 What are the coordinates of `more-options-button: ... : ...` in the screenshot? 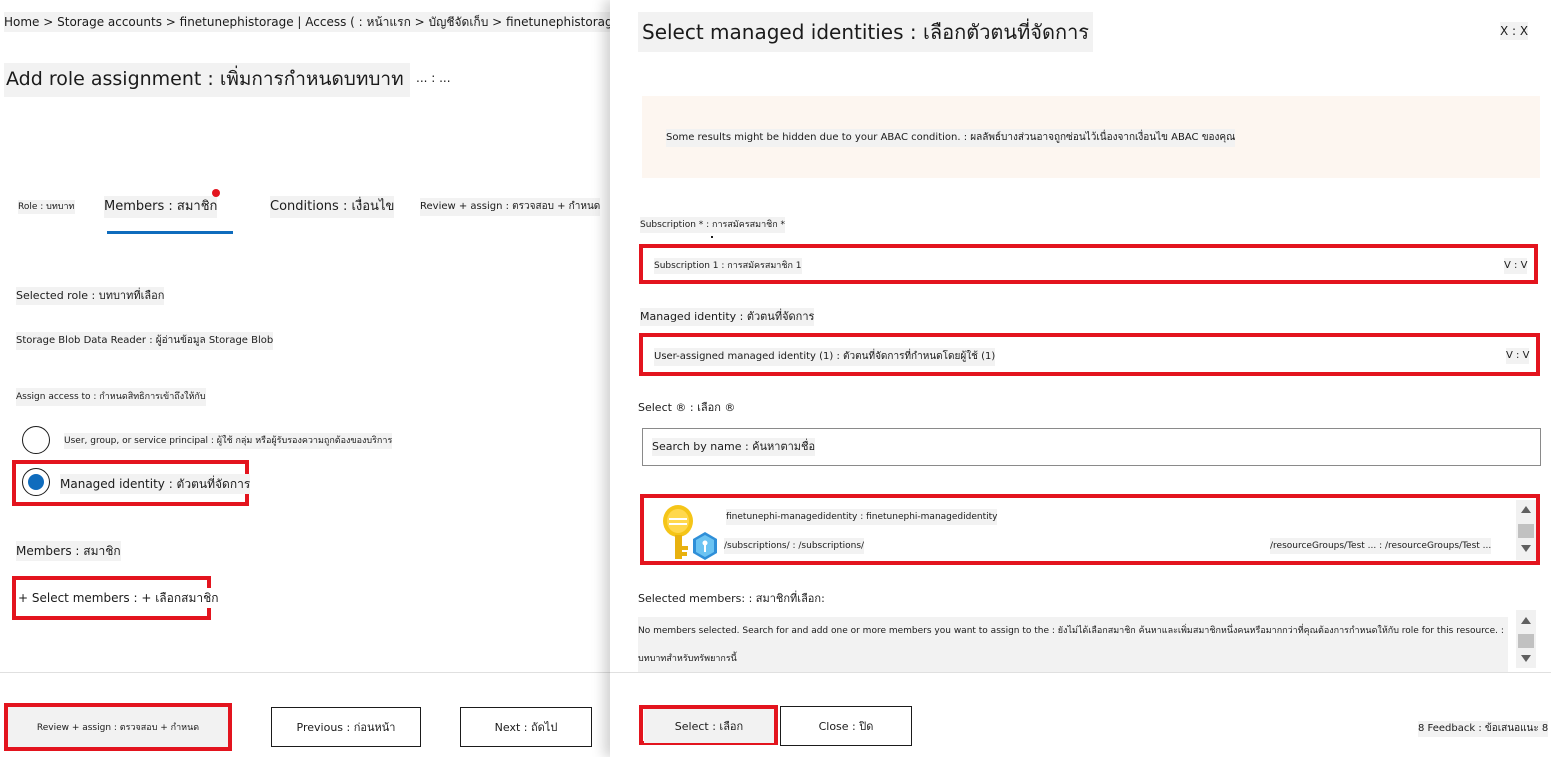 It's located at (433, 78).